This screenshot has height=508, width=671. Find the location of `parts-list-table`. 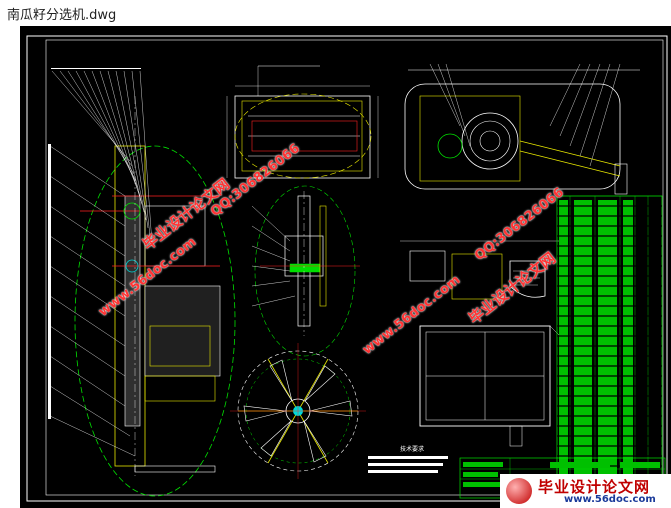

parts-list-table is located at coordinates (609, 337).